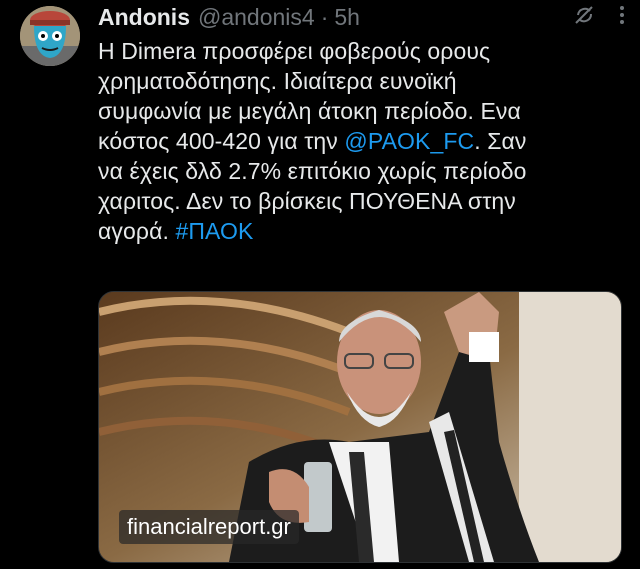 The height and width of the screenshot is (569, 640). What do you see at coordinates (144, 17) in the screenshot?
I see `author-name: Andonis` at bounding box center [144, 17].